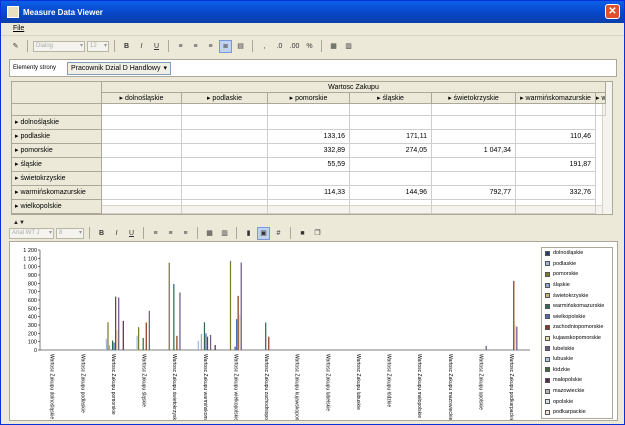 Image resolution: width=625 pixels, height=425 pixels. I want to click on table-format-icon: ▦, so click(333, 46).